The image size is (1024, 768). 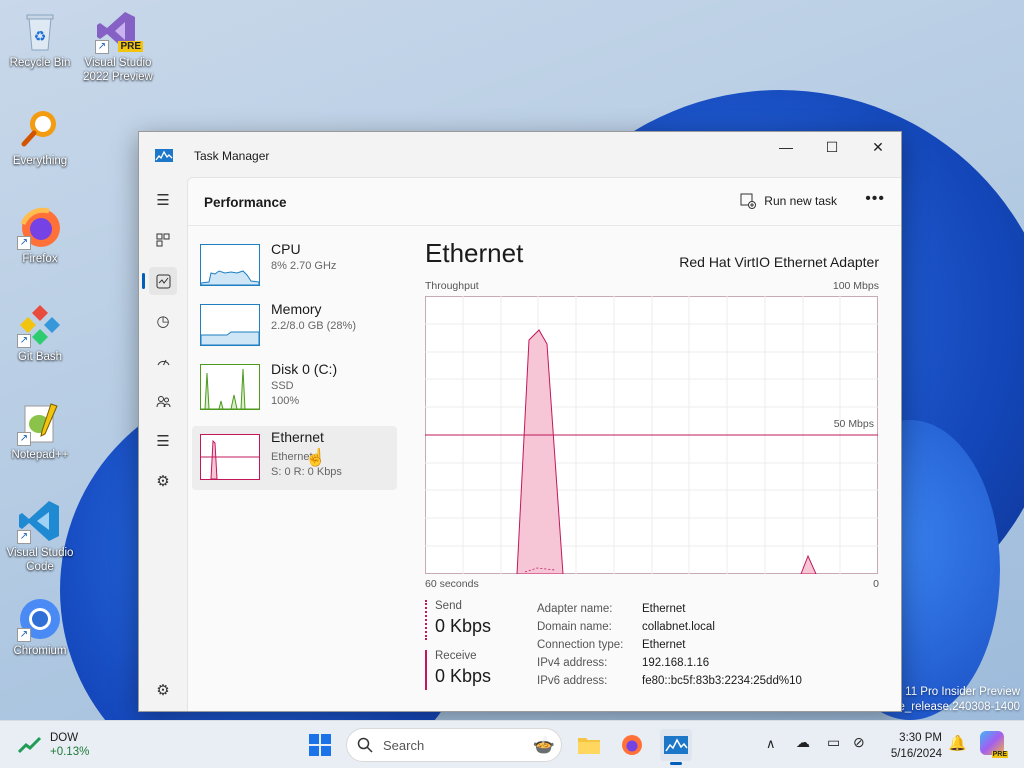 What do you see at coordinates (458, 620) in the screenshot?
I see `send-stat: Send 0 Kbps` at bounding box center [458, 620].